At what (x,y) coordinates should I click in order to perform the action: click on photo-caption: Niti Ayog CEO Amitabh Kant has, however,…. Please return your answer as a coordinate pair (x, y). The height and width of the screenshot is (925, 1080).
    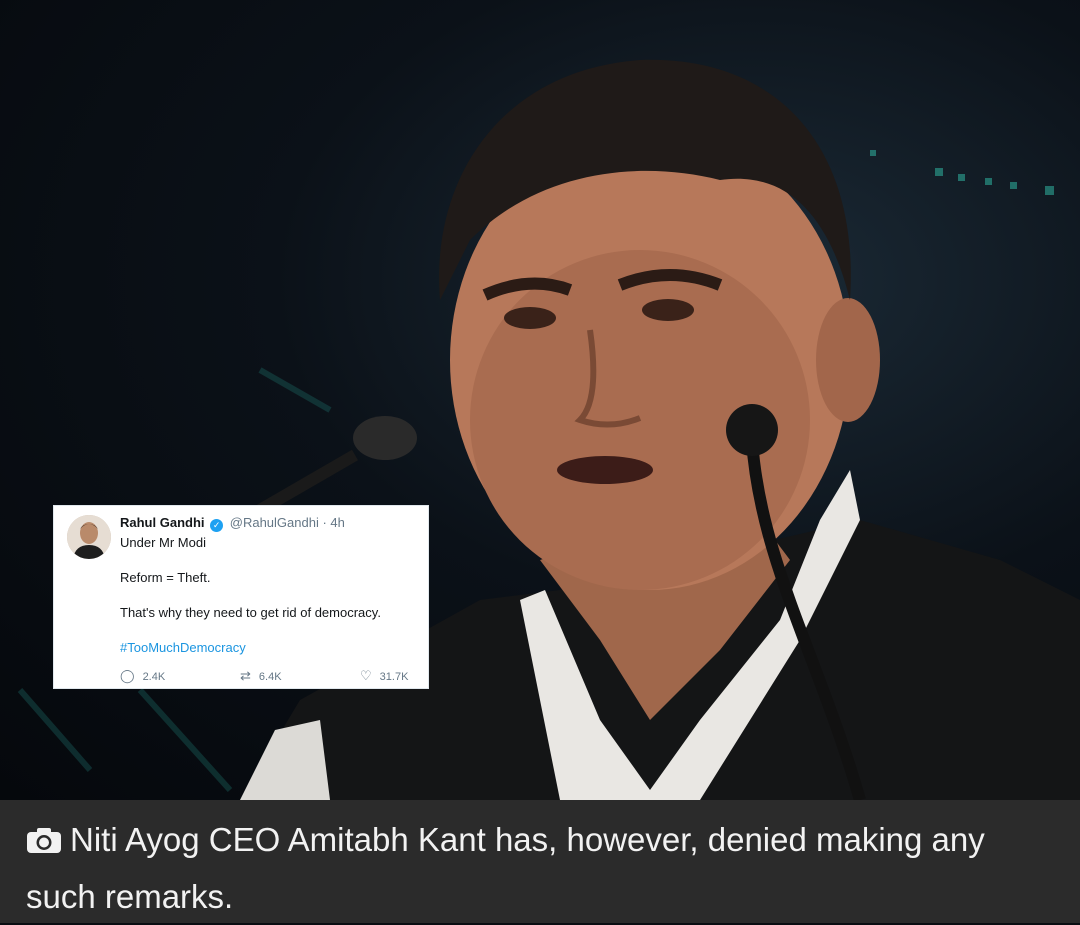
    Looking at the image, I should click on (540, 861).